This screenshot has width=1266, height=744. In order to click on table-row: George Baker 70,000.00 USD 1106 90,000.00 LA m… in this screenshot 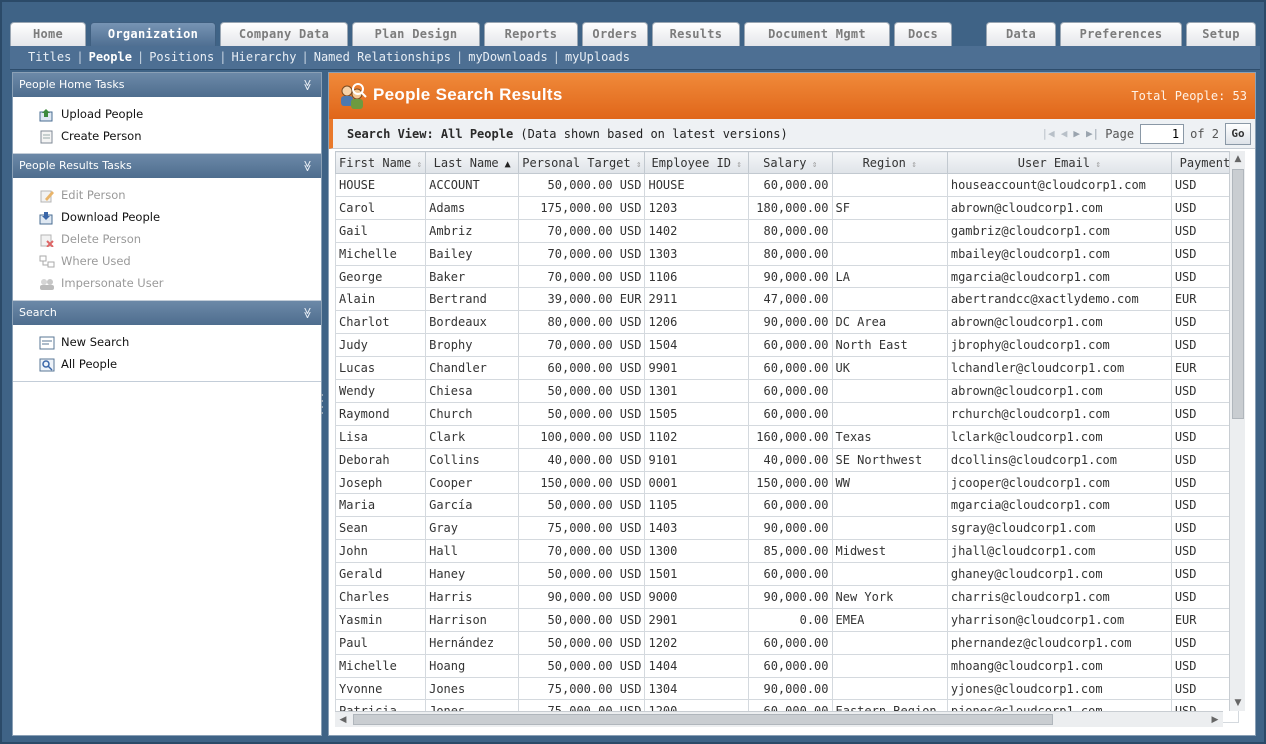, I will do `click(787, 276)`.